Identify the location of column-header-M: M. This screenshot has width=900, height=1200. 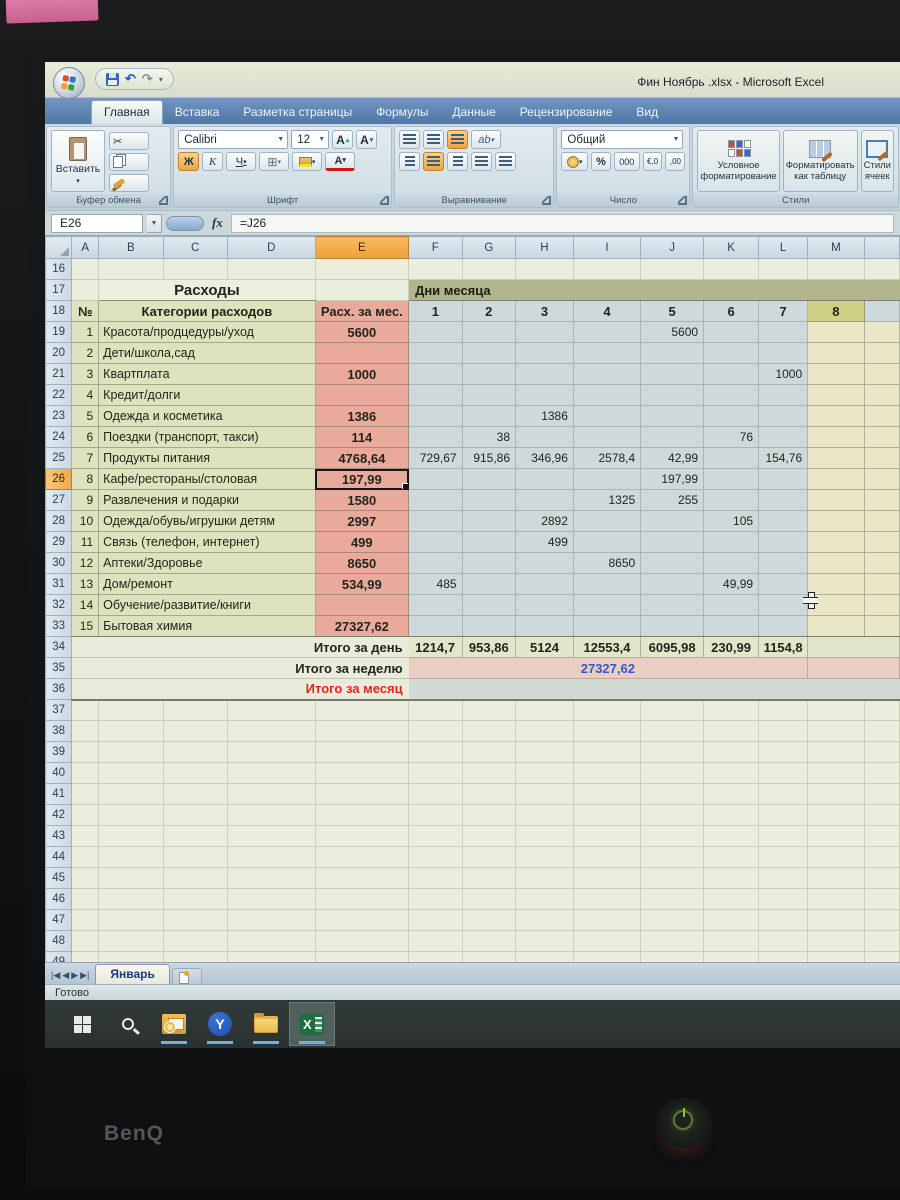
(836, 247).